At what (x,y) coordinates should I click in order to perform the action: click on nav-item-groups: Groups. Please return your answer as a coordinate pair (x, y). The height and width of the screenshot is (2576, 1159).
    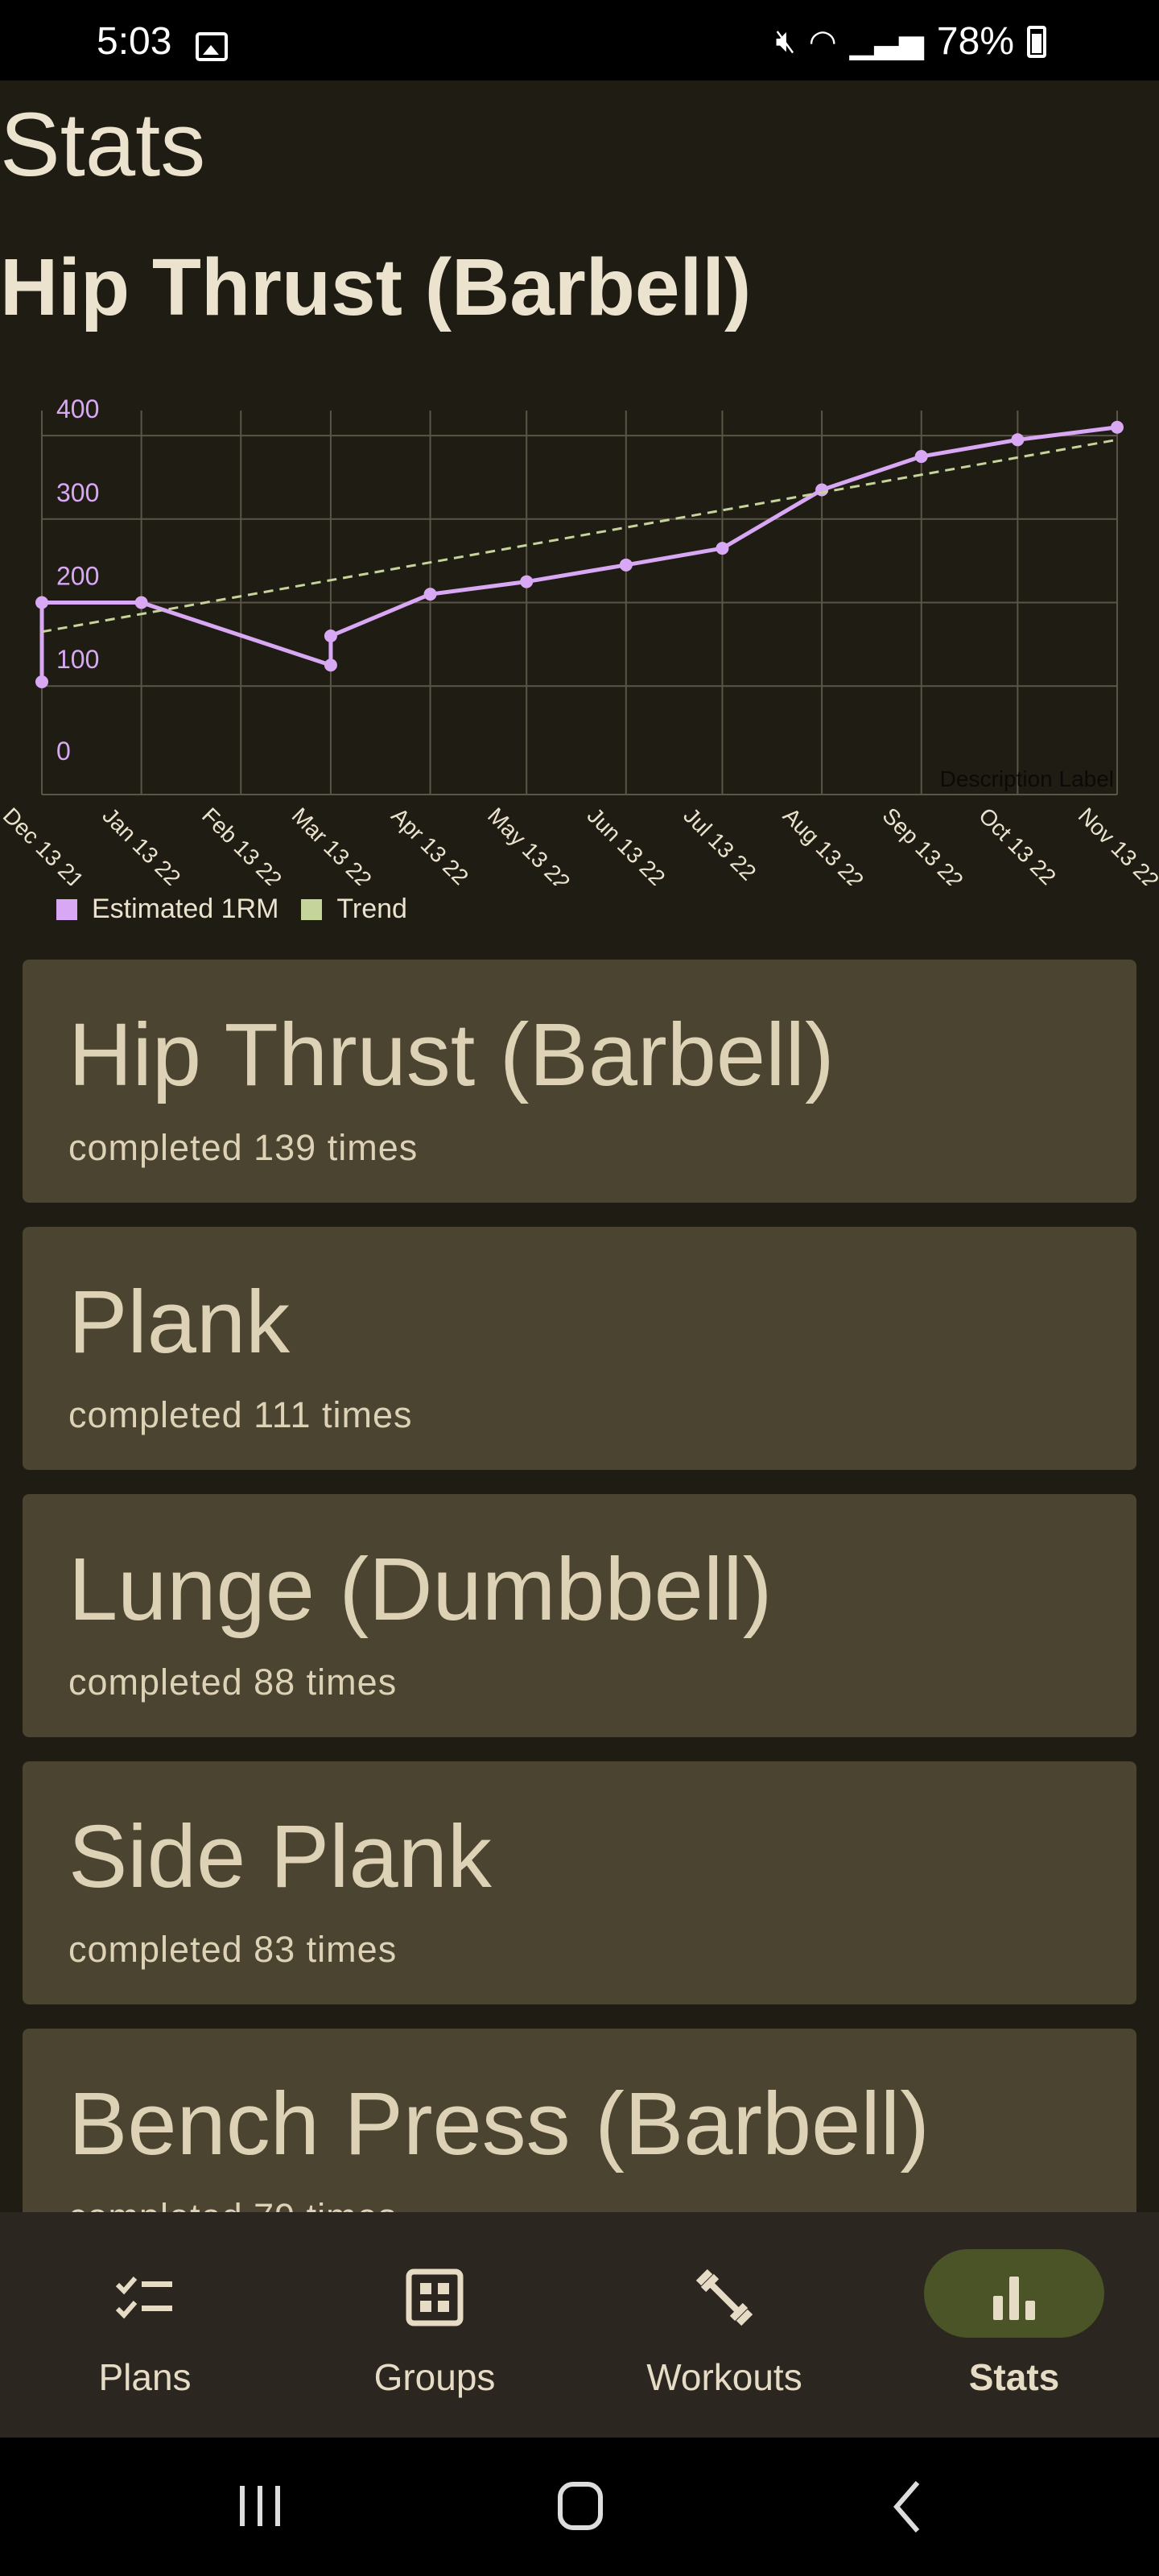
    Looking at the image, I should click on (435, 2325).